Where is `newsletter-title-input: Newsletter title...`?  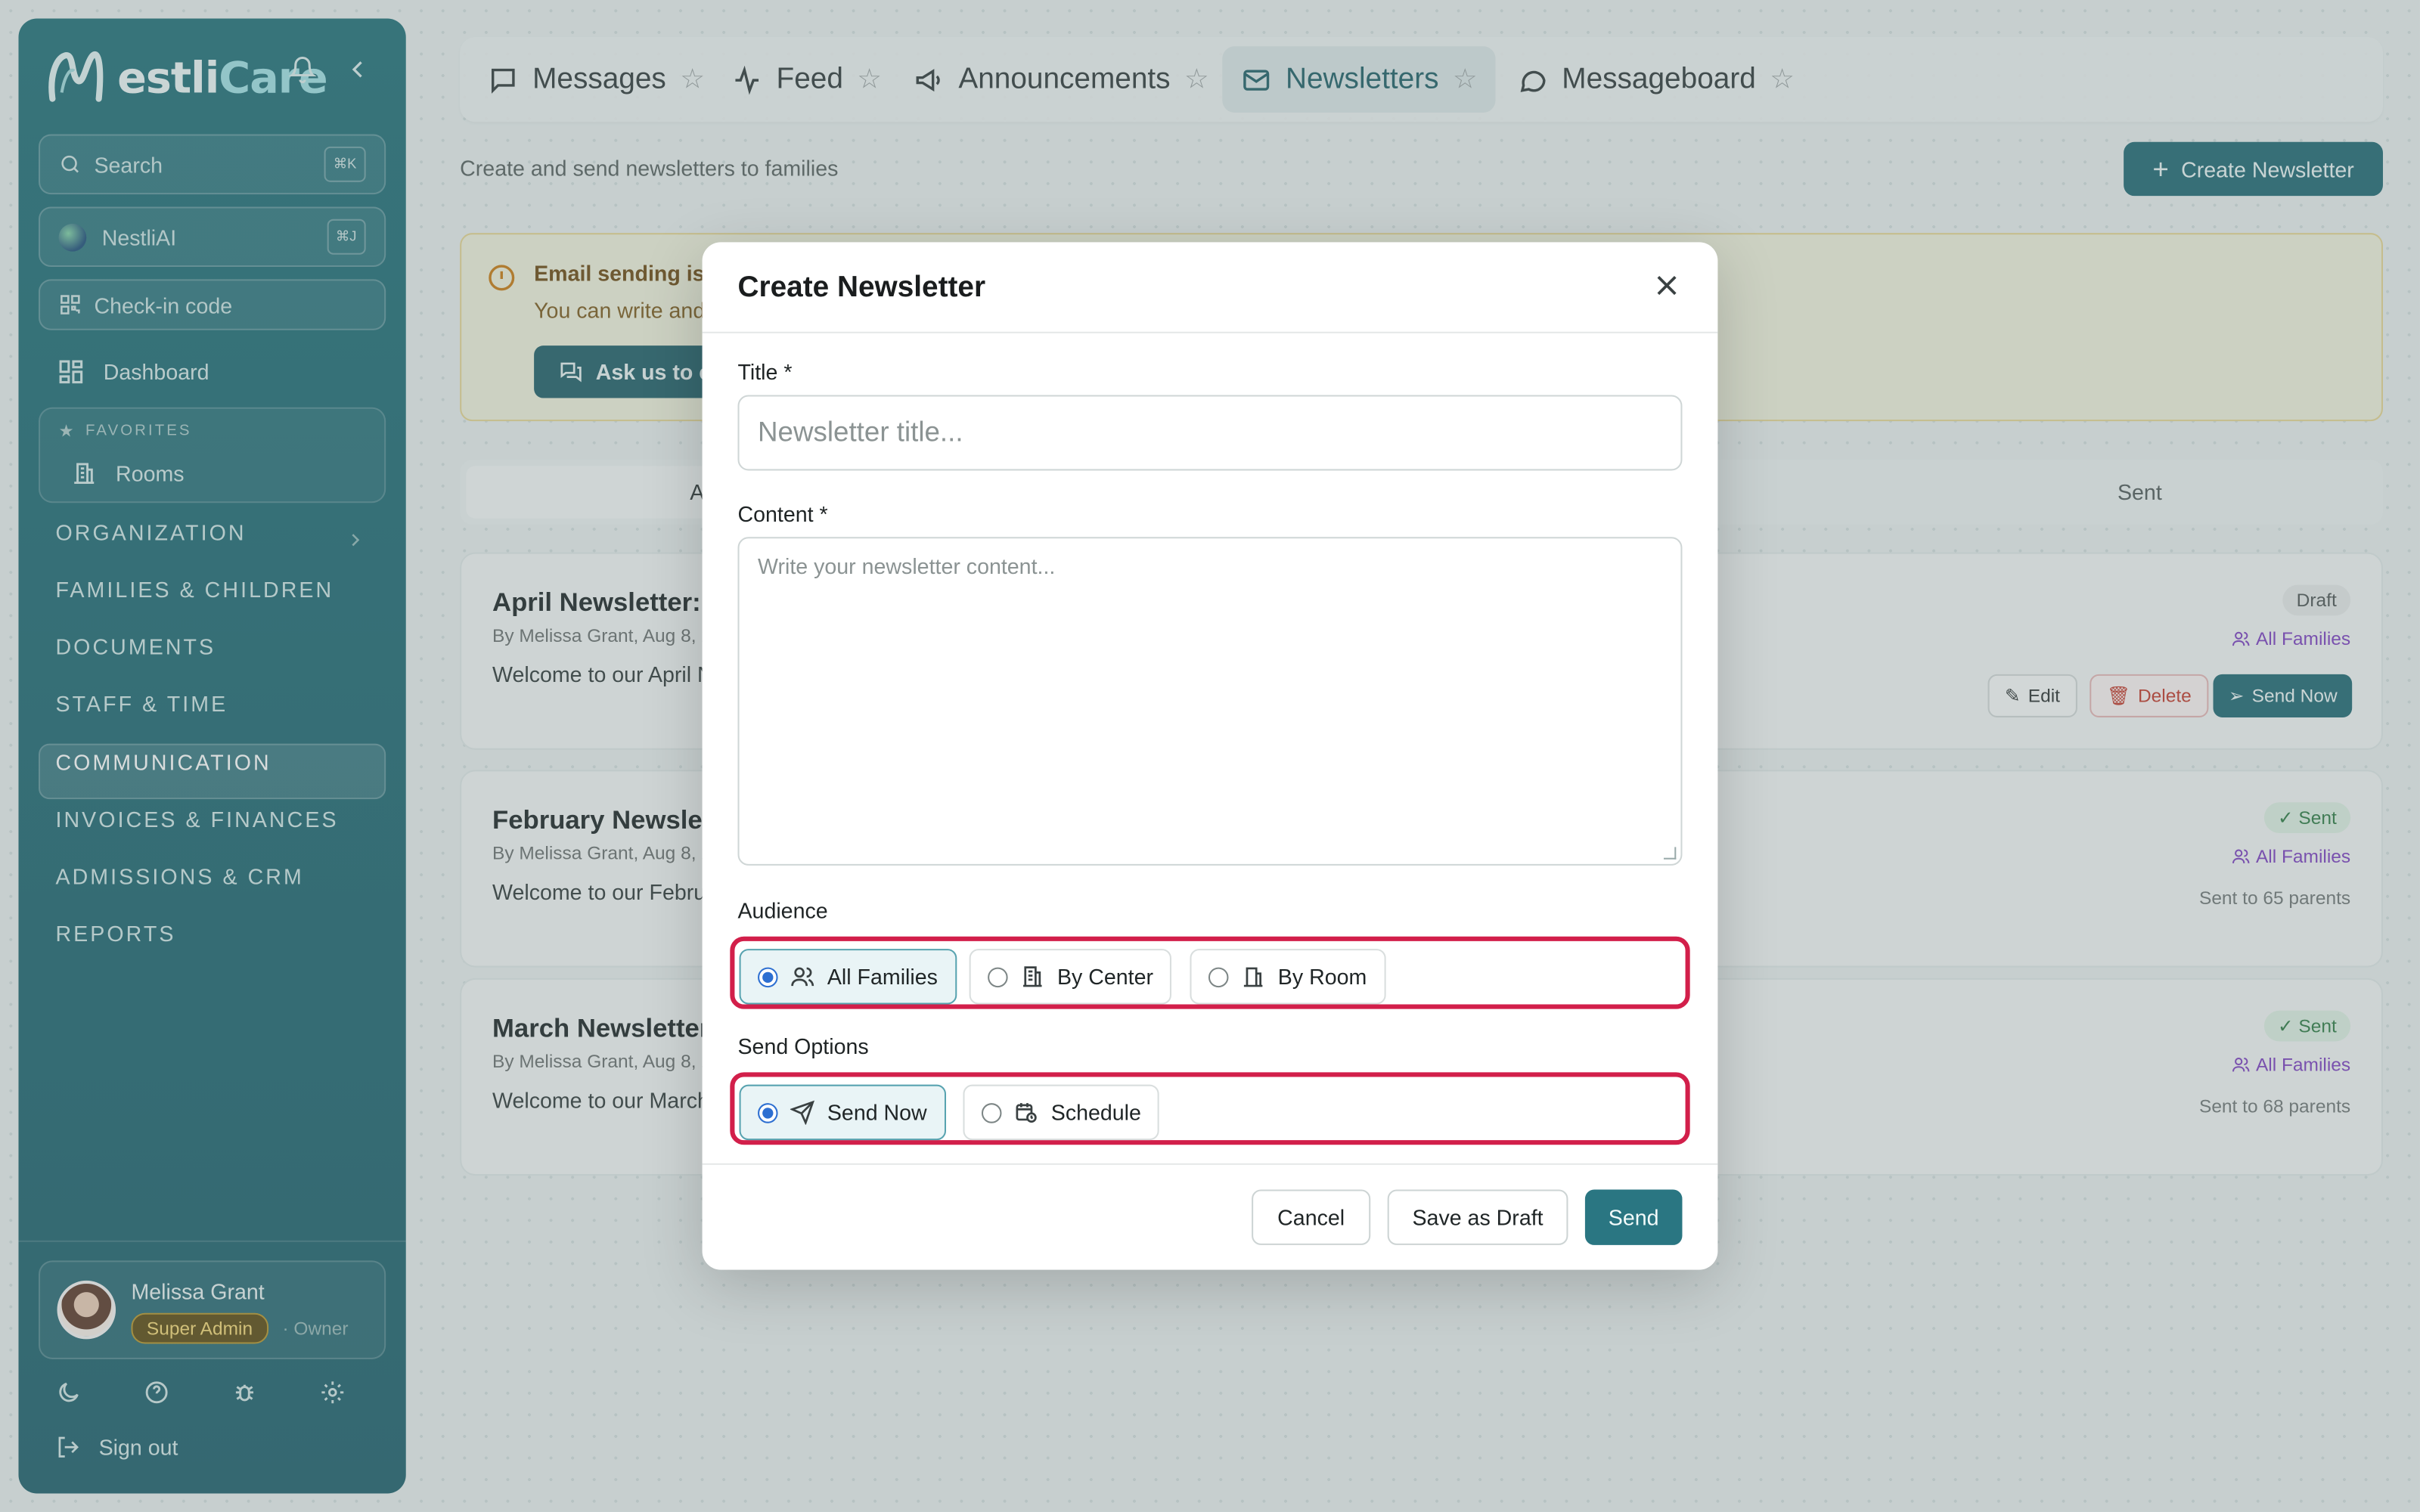 newsletter-title-input: Newsletter title... is located at coordinates (1210, 433).